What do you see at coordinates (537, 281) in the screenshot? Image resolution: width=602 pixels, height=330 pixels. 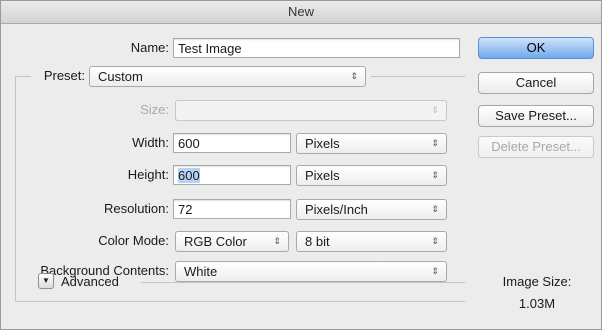 I see `image-size-label: Image Size:` at bounding box center [537, 281].